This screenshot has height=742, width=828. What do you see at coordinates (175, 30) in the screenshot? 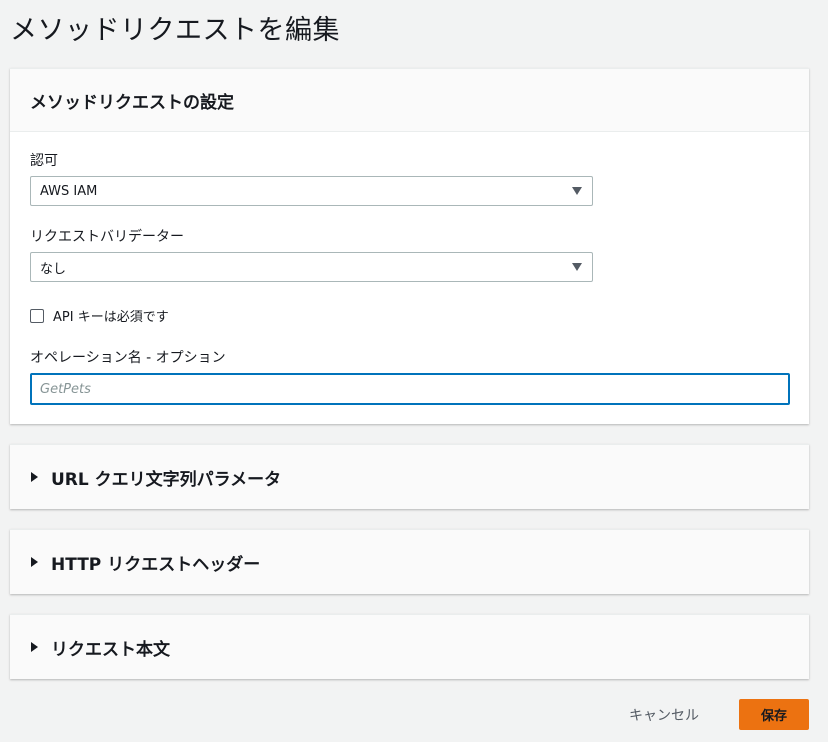
I see `page-title: メソッドリクエストを編集` at bounding box center [175, 30].